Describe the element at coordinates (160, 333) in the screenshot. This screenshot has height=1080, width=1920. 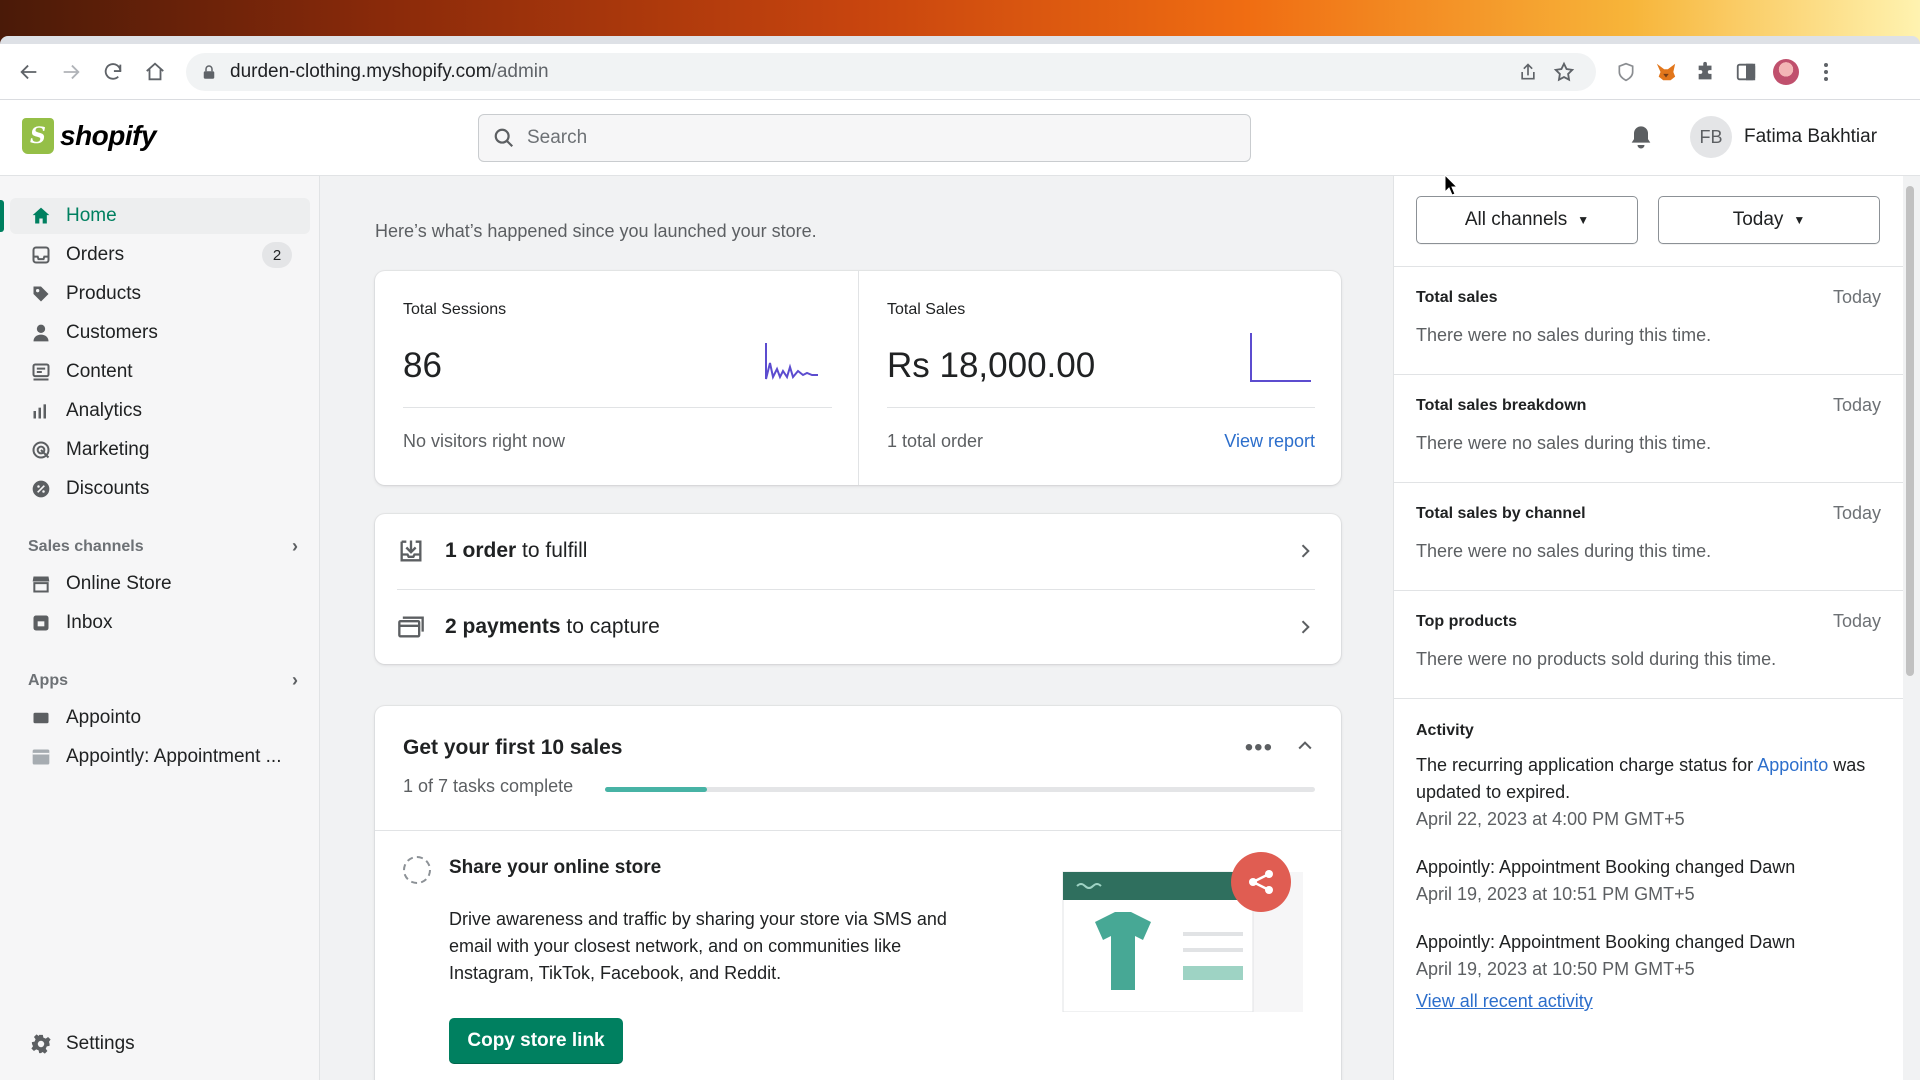
I see `sidebar-item-customers: Customers` at that location.